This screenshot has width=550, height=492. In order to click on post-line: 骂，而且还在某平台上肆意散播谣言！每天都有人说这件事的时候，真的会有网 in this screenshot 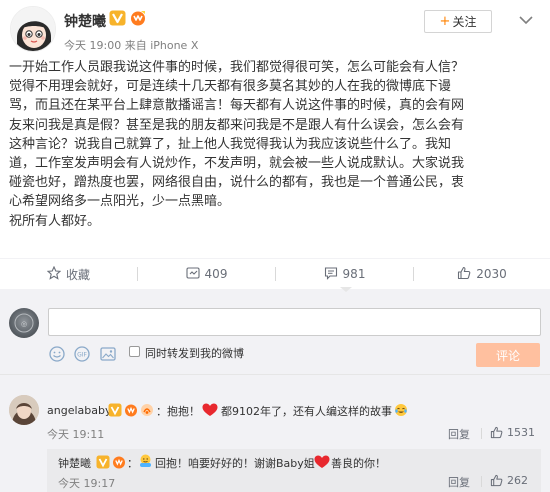, I will do `click(237, 106)`.